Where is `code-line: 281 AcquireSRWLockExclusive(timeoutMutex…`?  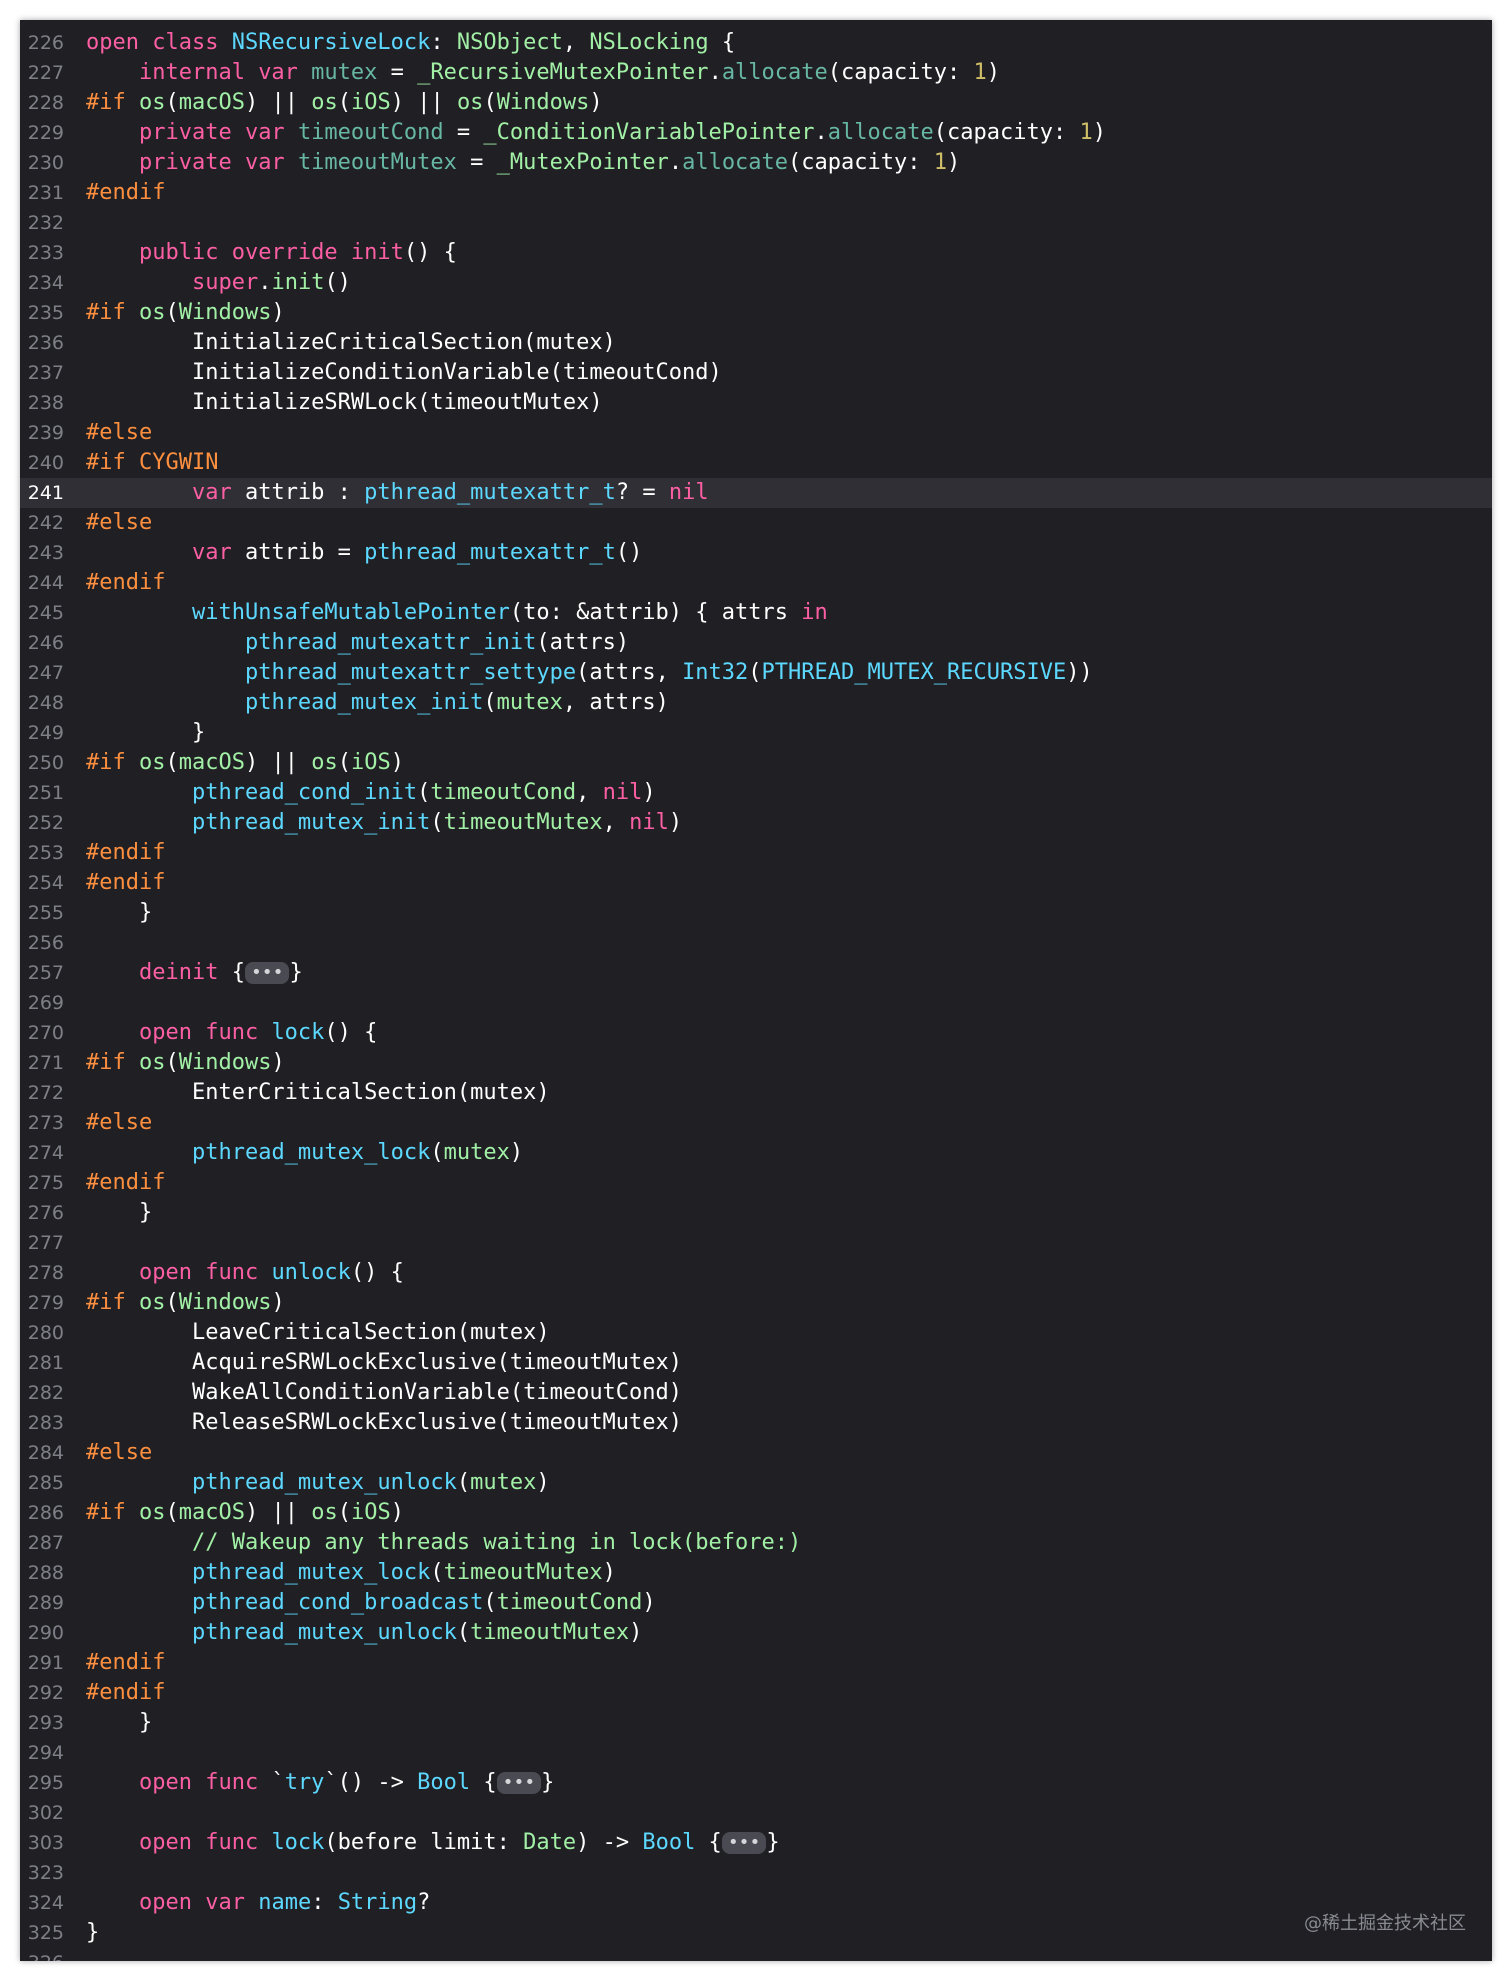
code-line: 281 AcquireSRWLockExclusive(timeoutMutex… is located at coordinates (756, 1363).